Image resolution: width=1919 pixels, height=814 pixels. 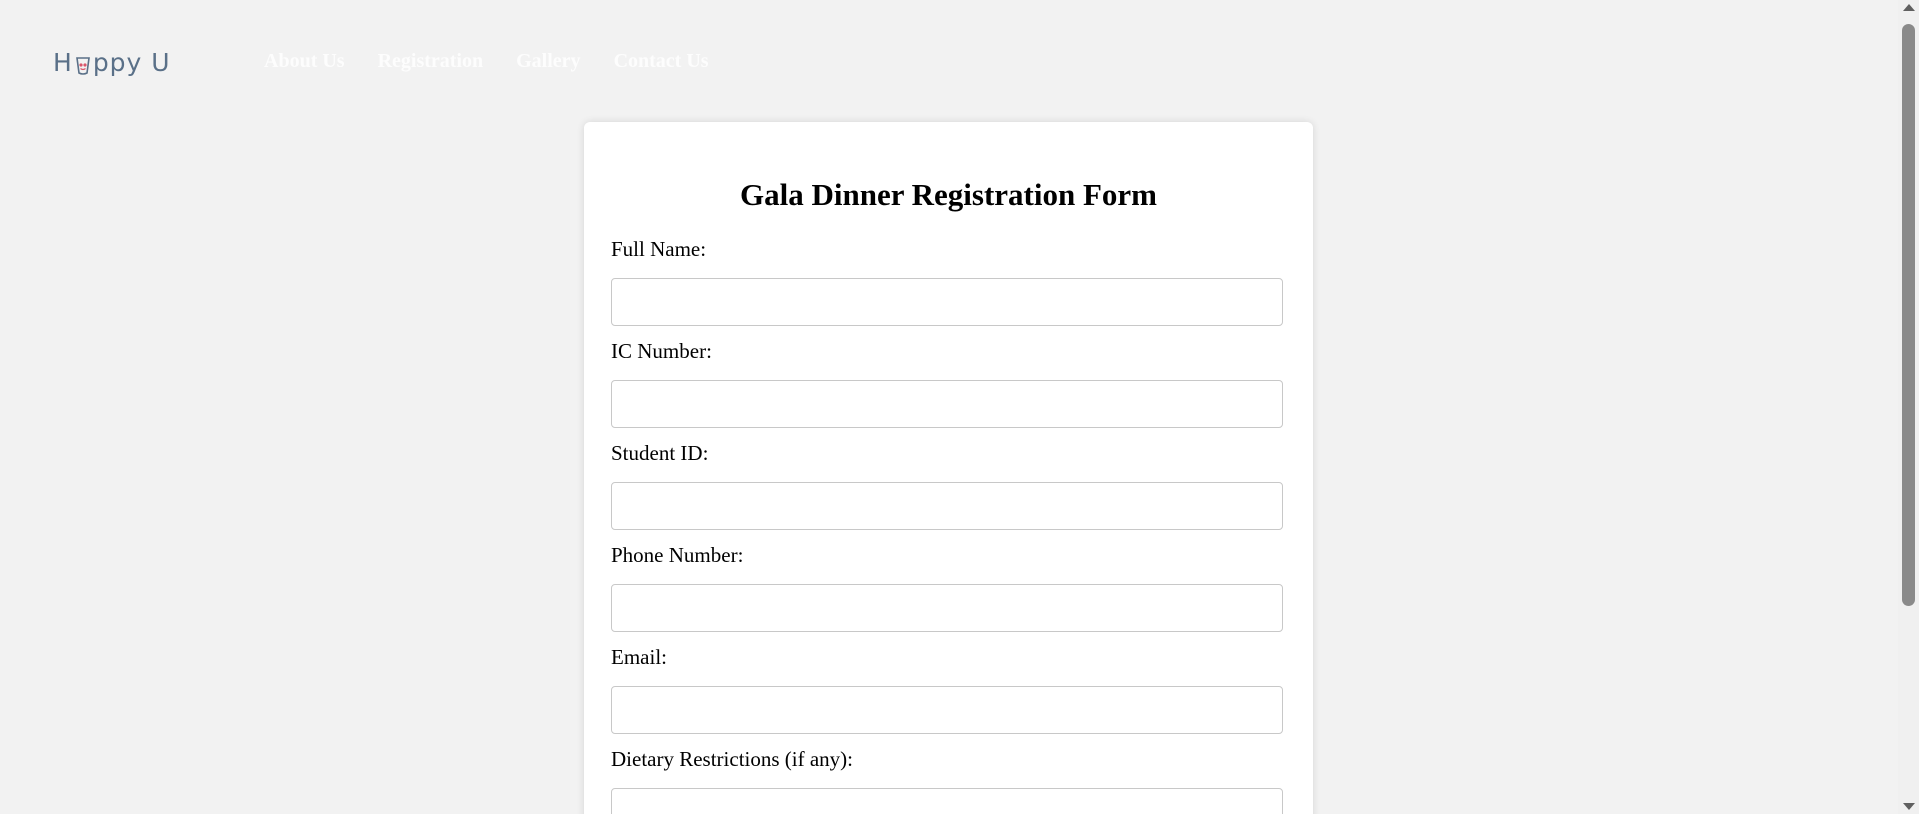 I want to click on email-label: Email:, so click(x=639, y=657).